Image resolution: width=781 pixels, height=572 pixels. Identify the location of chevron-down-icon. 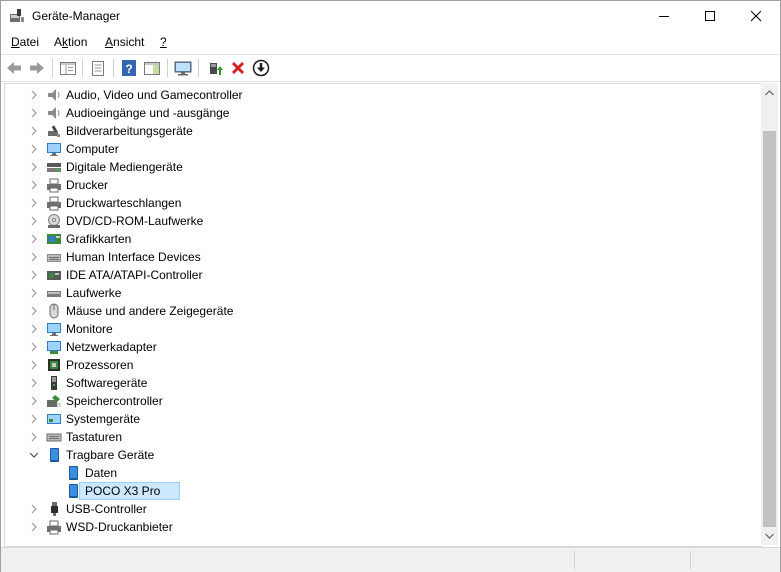
(34, 455).